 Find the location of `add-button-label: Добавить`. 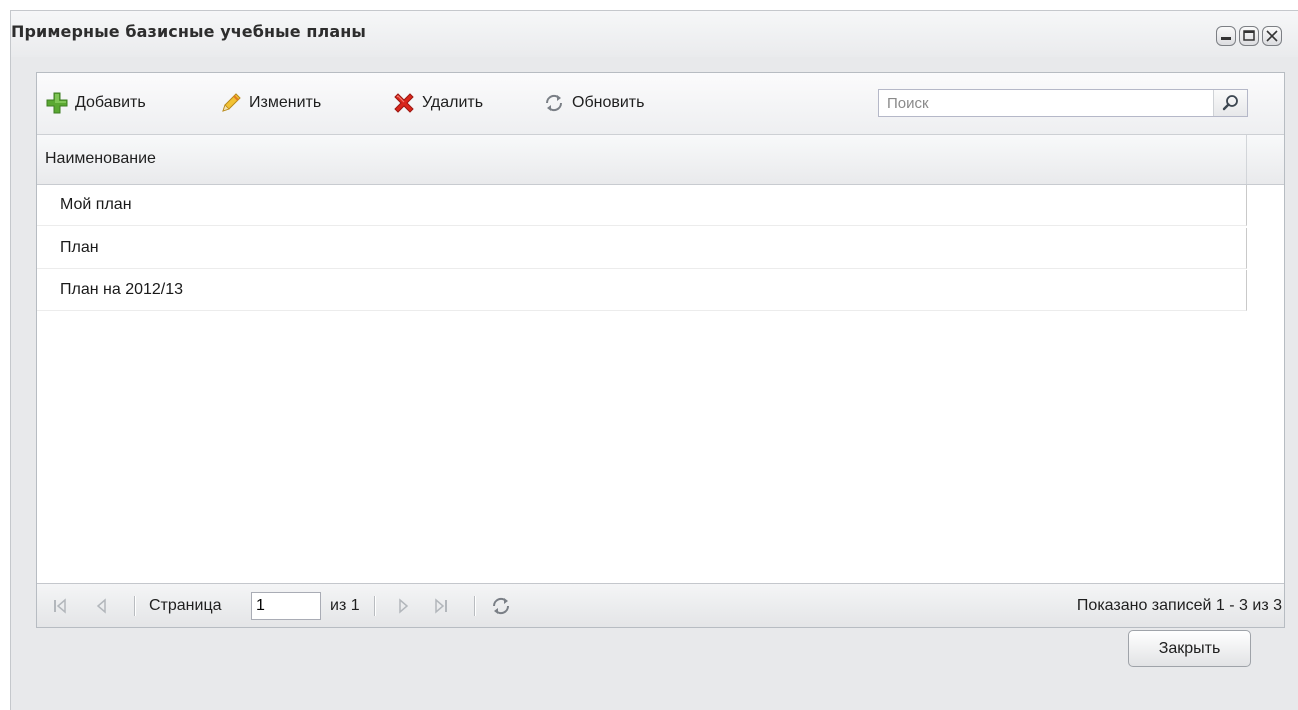

add-button-label: Добавить is located at coordinates (110, 102).